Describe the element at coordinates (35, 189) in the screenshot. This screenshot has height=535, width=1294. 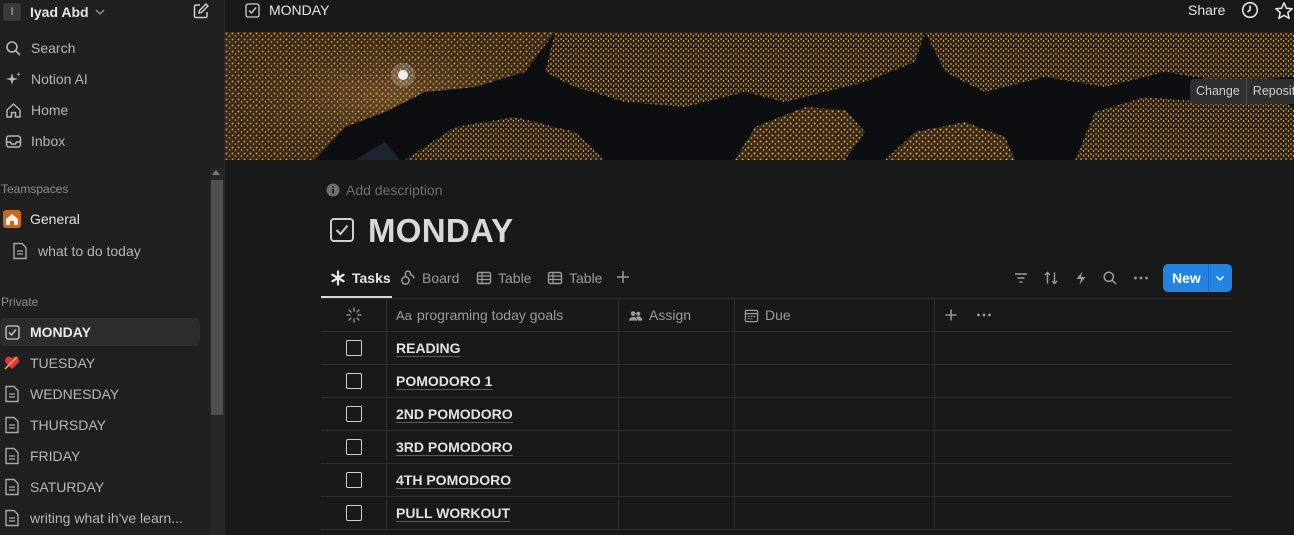
I see `teamspaces-heading: Teamspaces` at that location.